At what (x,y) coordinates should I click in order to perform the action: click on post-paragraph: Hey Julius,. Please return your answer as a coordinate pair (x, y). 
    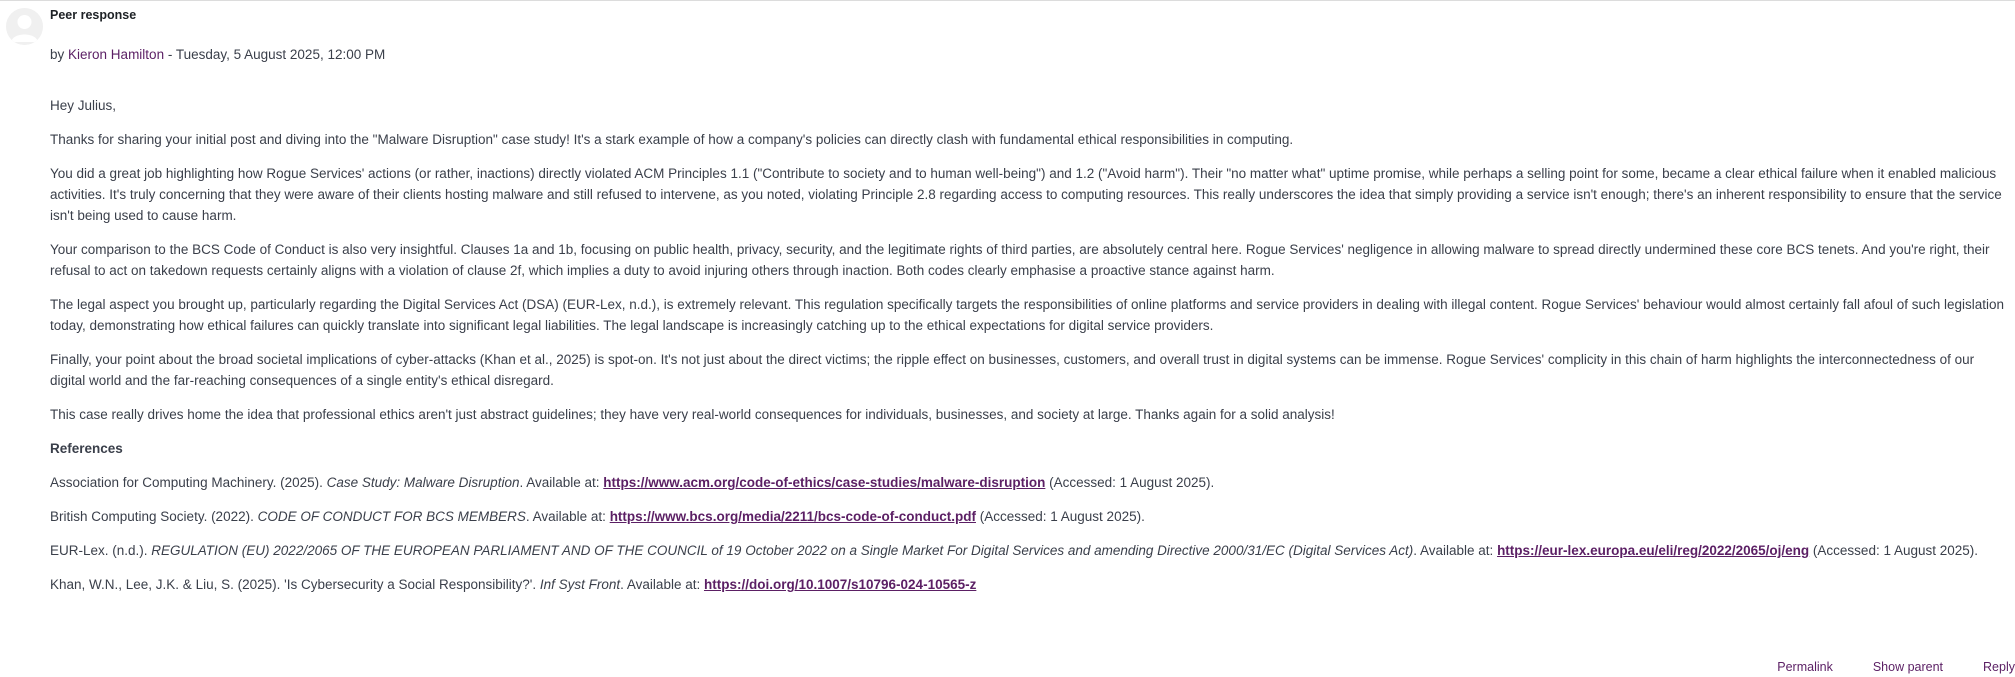
    Looking at the image, I should click on (83, 105).